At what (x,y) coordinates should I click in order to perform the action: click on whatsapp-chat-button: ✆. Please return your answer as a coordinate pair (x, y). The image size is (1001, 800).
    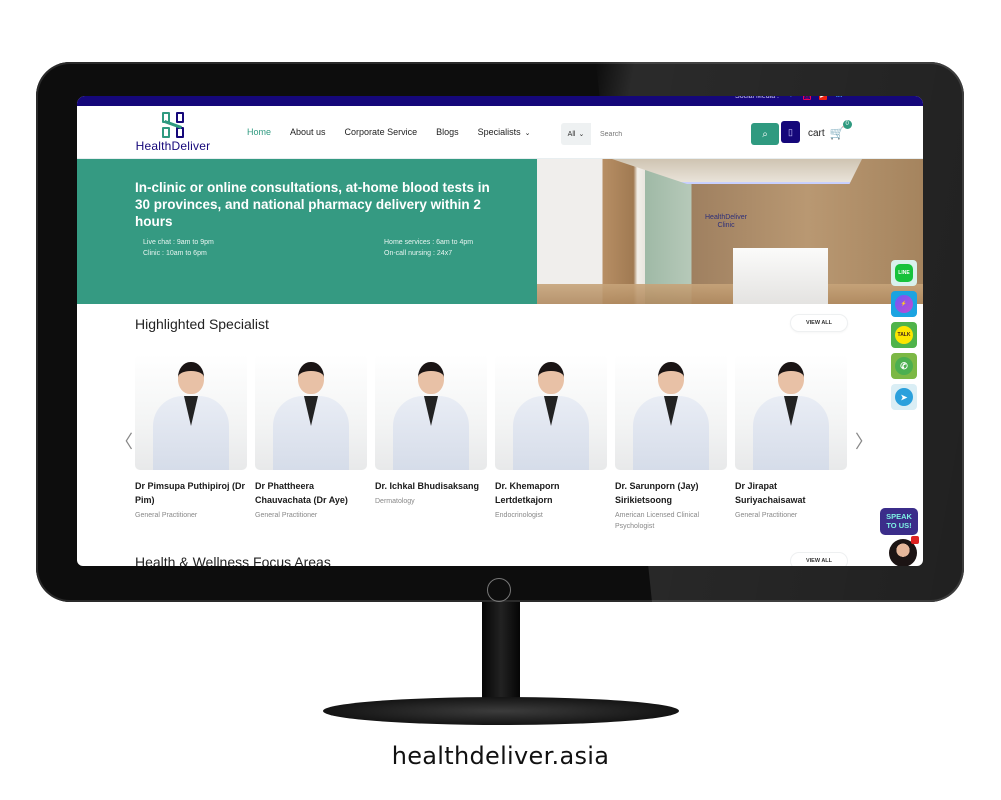
    Looking at the image, I should click on (904, 366).